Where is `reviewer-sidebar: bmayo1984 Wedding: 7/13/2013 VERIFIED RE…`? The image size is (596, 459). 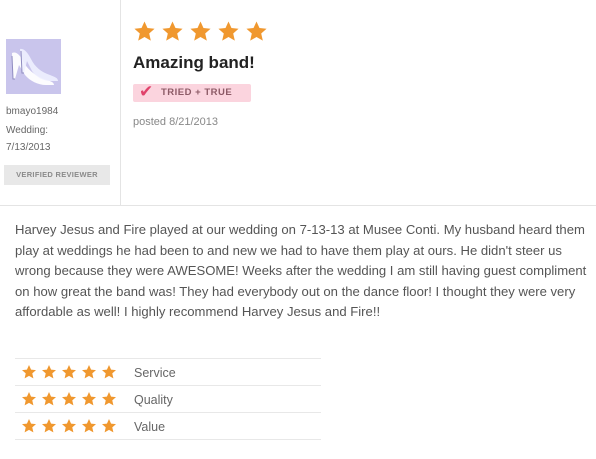 reviewer-sidebar: bmayo1984 Wedding: 7/13/2013 VERIFIED RE… is located at coordinates (60, 102).